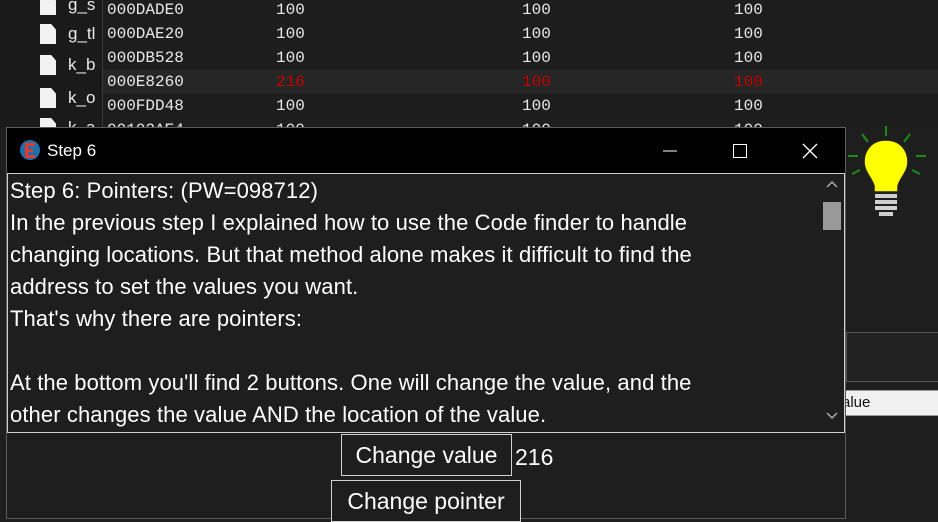  I want to click on minimize-icon, so click(670, 150).